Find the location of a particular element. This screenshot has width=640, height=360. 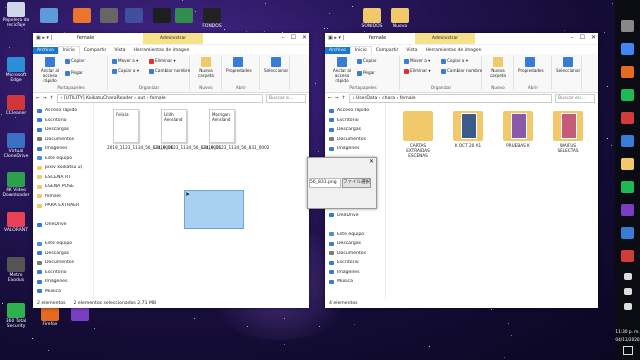

minimize-icon: – is located at coordinates (283, 37).